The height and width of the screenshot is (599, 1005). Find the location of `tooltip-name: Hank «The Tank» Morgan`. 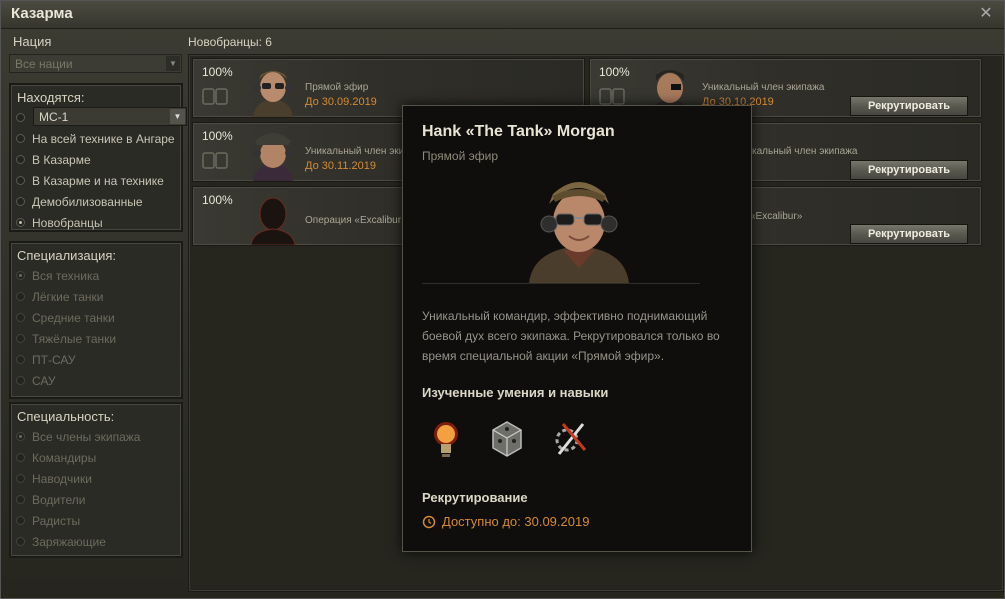

tooltip-name: Hank «The Tank» Morgan is located at coordinates (518, 131).